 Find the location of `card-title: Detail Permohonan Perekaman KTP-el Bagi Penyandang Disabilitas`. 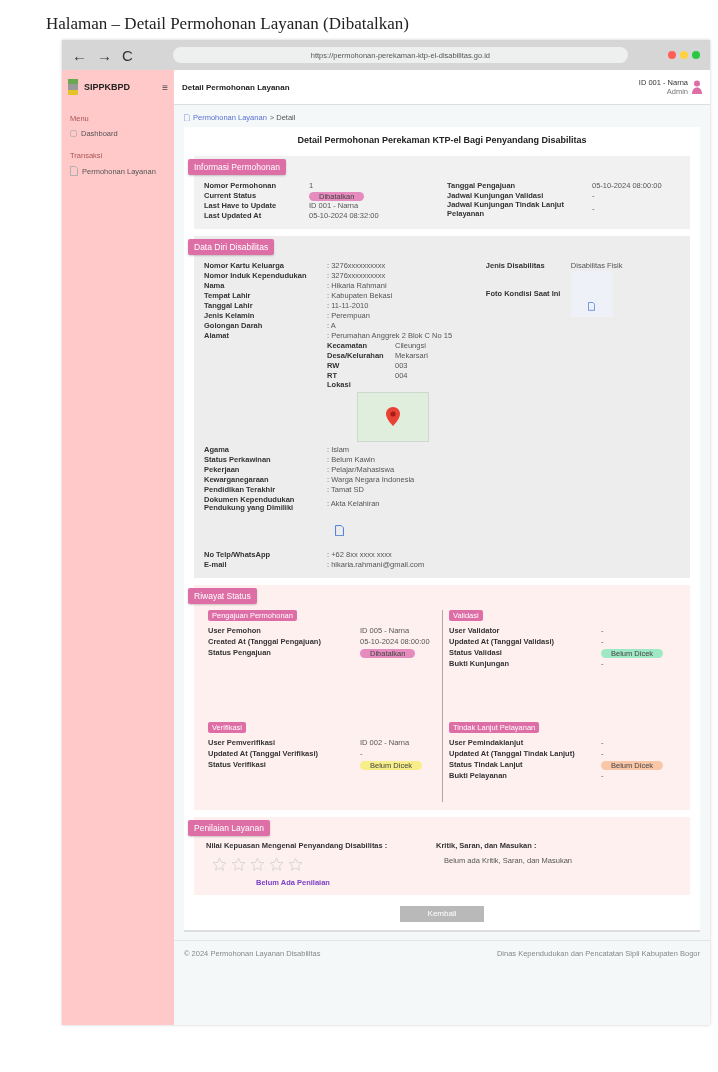

card-title: Detail Permohonan Perekaman KTP-el Bagi Penyandang Disabilitas is located at coordinates (442, 140).